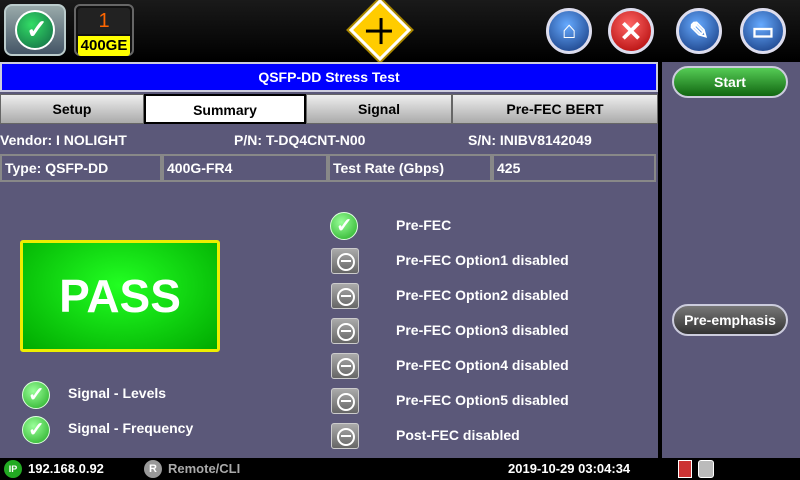  What do you see at coordinates (482, 295) in the screenshot?
I see `fec-item-label: Pre-FEC Option2 disabled` at bounding box center [482, 295].